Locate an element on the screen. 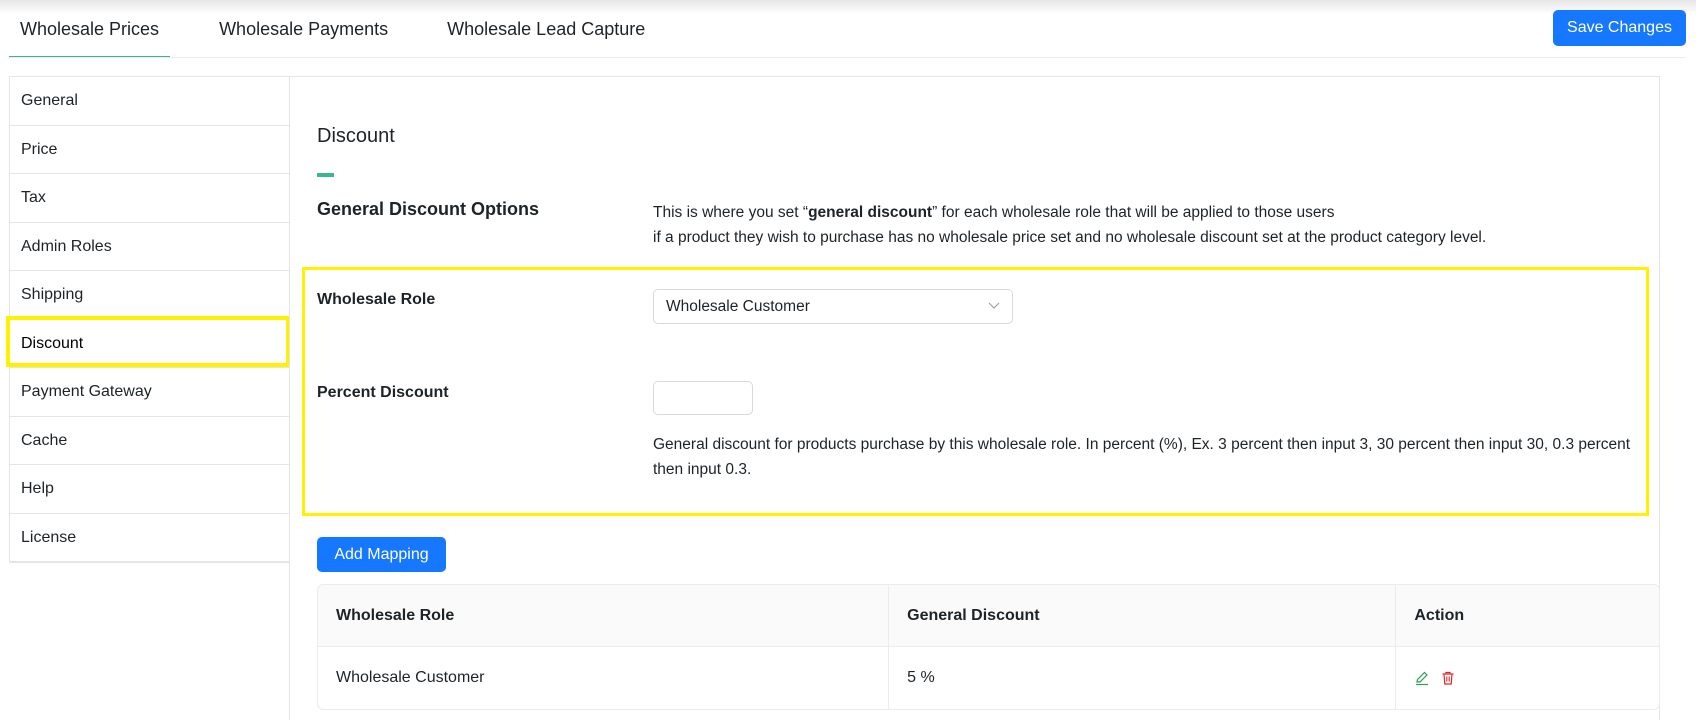 This screenshot has height=720, width=1696. sidebar-item-shipping: Shipping is located at coordinates (150, 295).